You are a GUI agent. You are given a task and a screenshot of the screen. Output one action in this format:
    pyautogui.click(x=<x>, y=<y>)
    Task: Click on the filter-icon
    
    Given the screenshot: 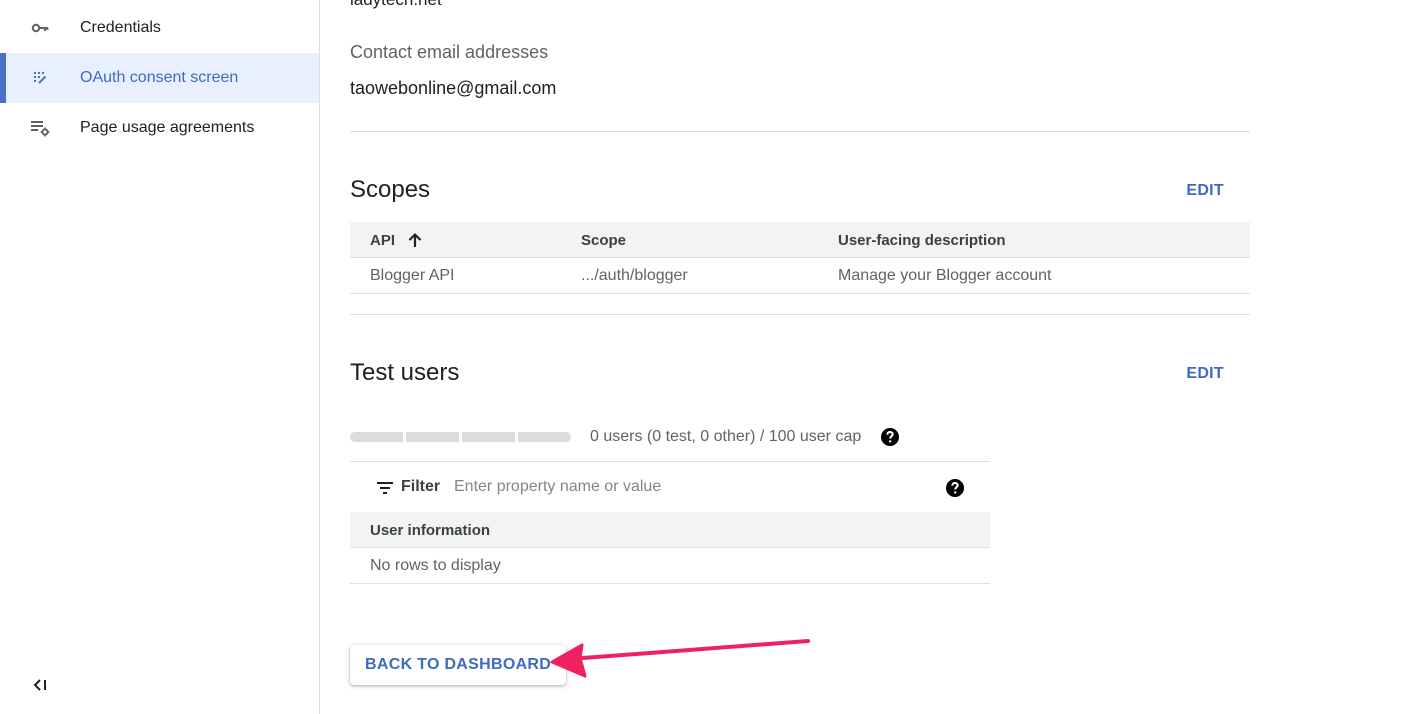 What is the action you would take?
    pyautogui.click(x=385, y=488)
    